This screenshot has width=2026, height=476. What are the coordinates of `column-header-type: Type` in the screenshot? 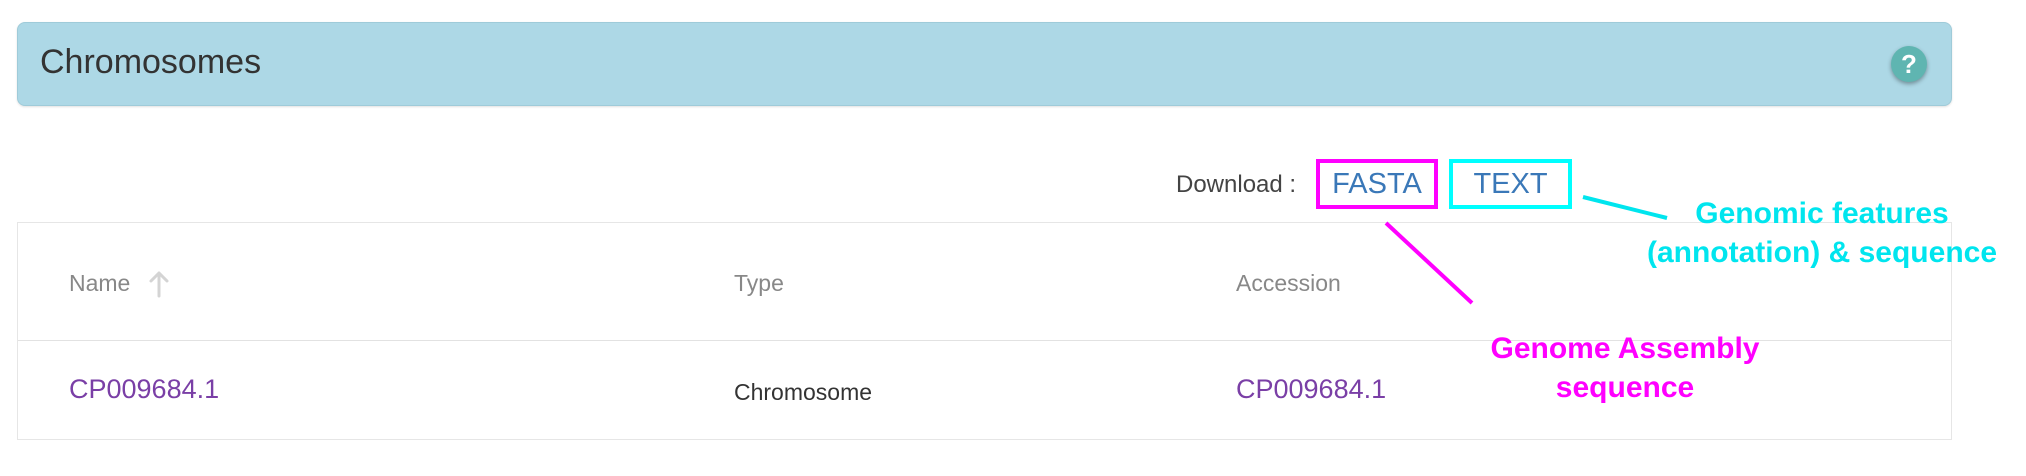 It's located at (759, 283).